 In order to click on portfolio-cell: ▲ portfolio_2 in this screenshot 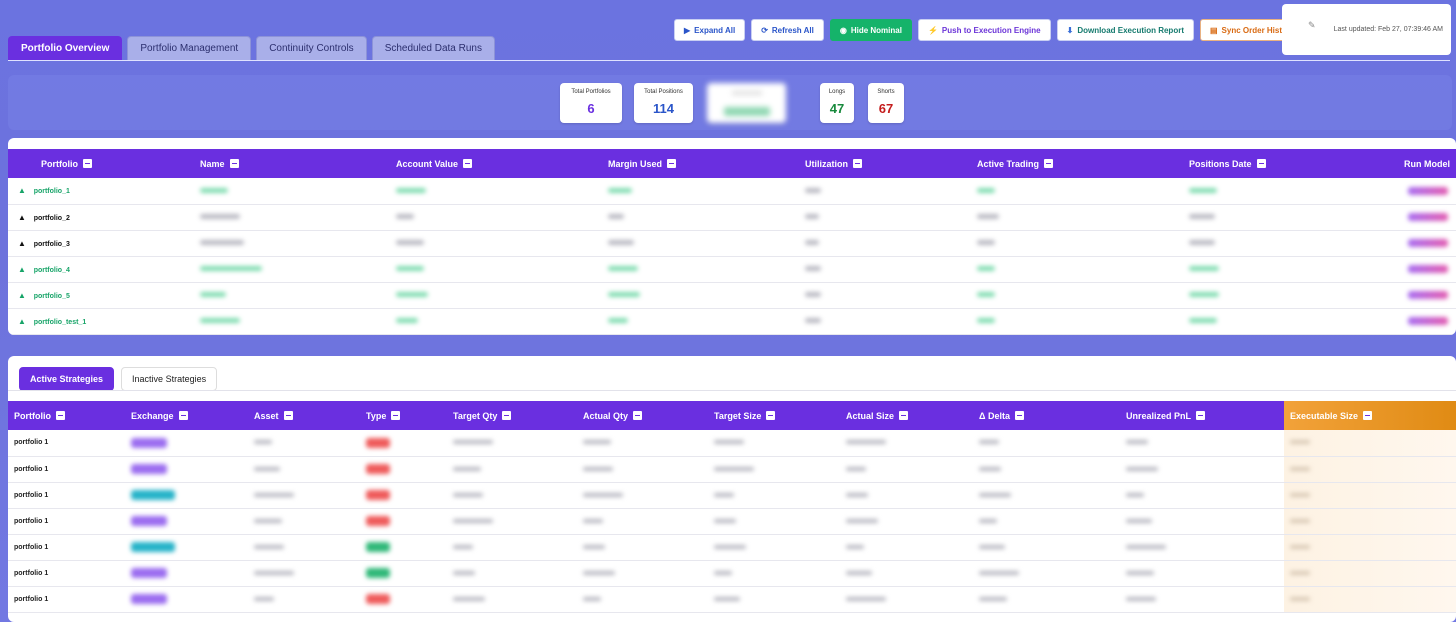, I will do `click(101, 217)`.